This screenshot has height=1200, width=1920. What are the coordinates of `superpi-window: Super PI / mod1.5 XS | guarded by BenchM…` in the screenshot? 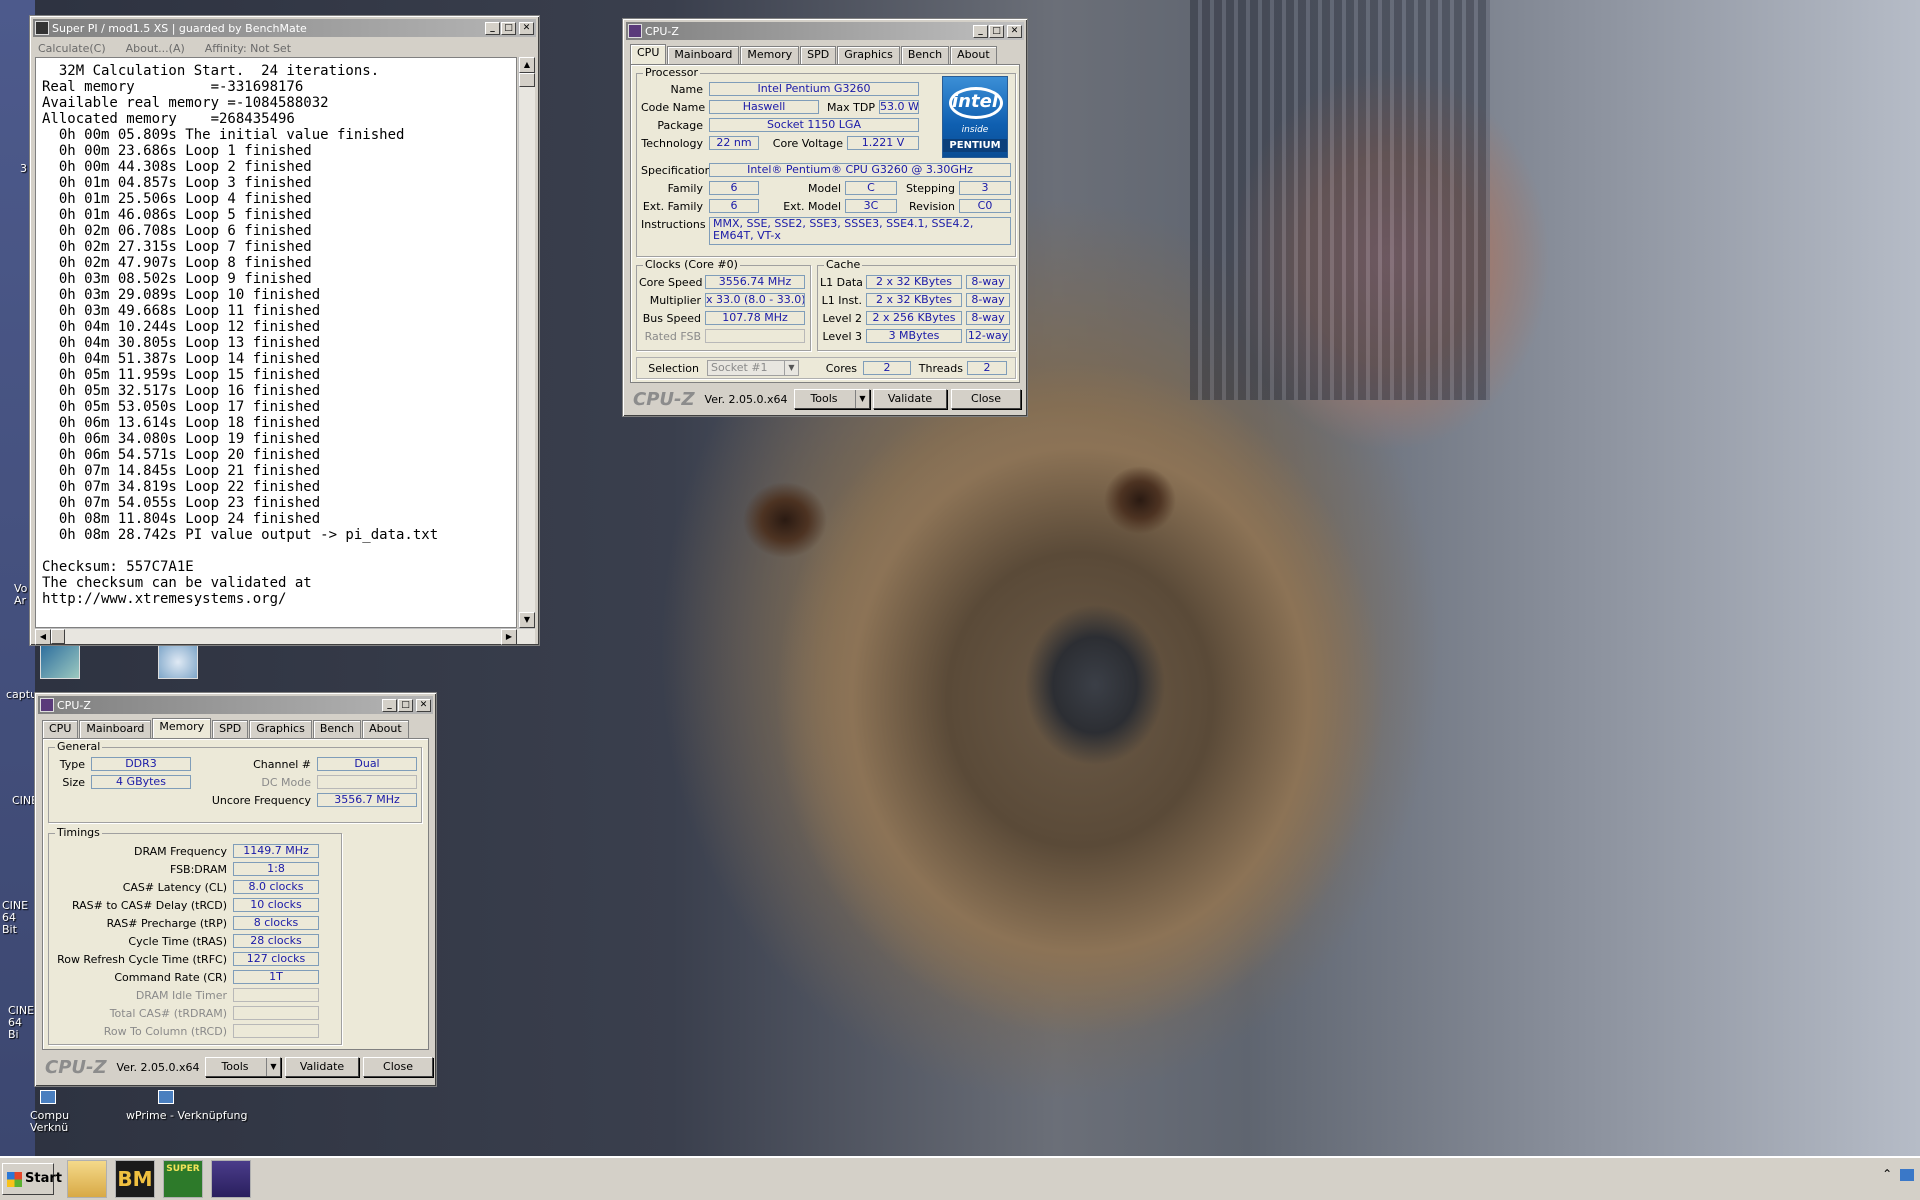 It's located at (284, 330).